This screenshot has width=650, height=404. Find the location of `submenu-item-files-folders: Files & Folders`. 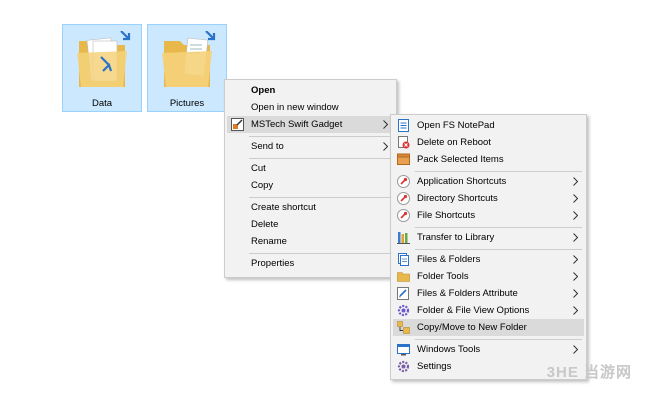

submenu-item-files-folders: Files & Folders is located at coordinates (488, 259).